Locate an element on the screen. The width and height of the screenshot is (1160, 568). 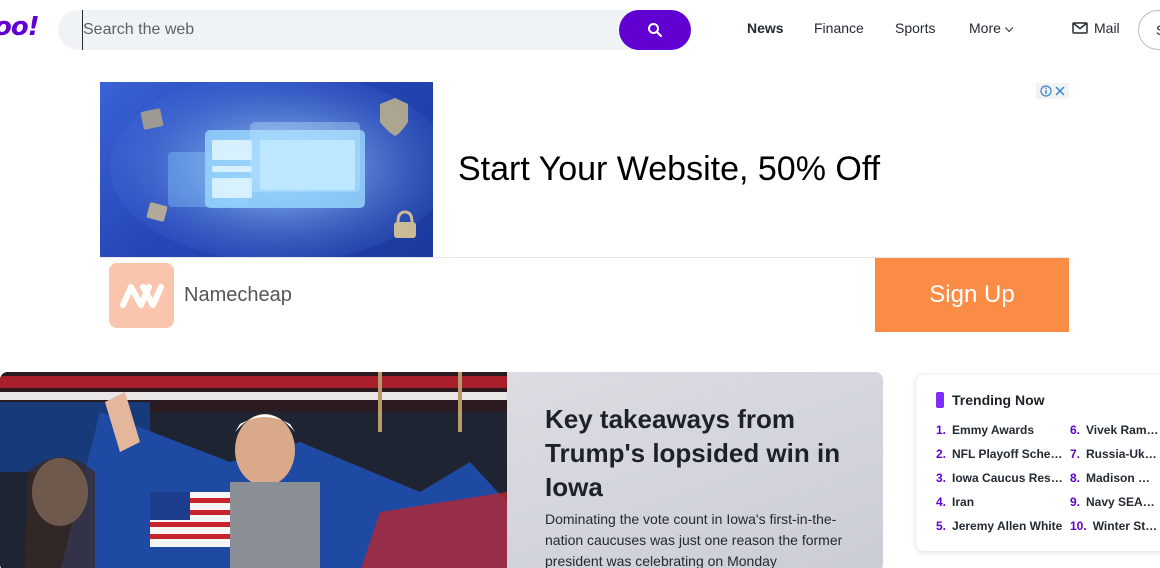
sign-in-button: S is located at coordinates (1149, 30).